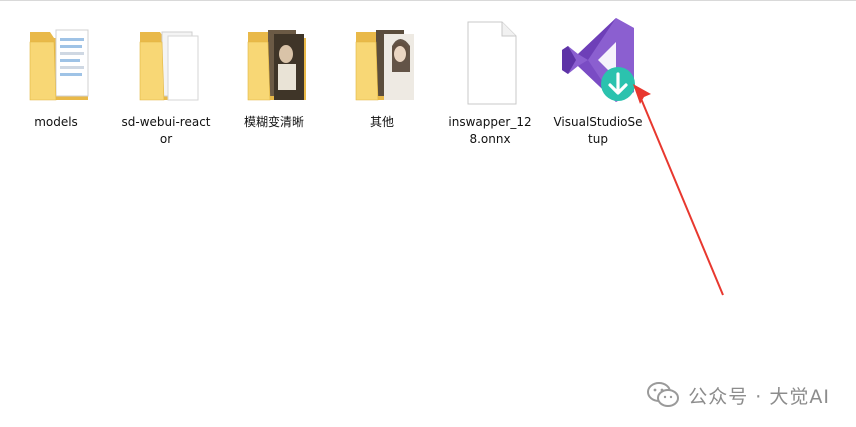 This screenshot has width=856, height=427. What do you see at coordinates (598, 60) in the screenshot?
I see `visual-studio-installer-icon` at bounding box center [598, 60].